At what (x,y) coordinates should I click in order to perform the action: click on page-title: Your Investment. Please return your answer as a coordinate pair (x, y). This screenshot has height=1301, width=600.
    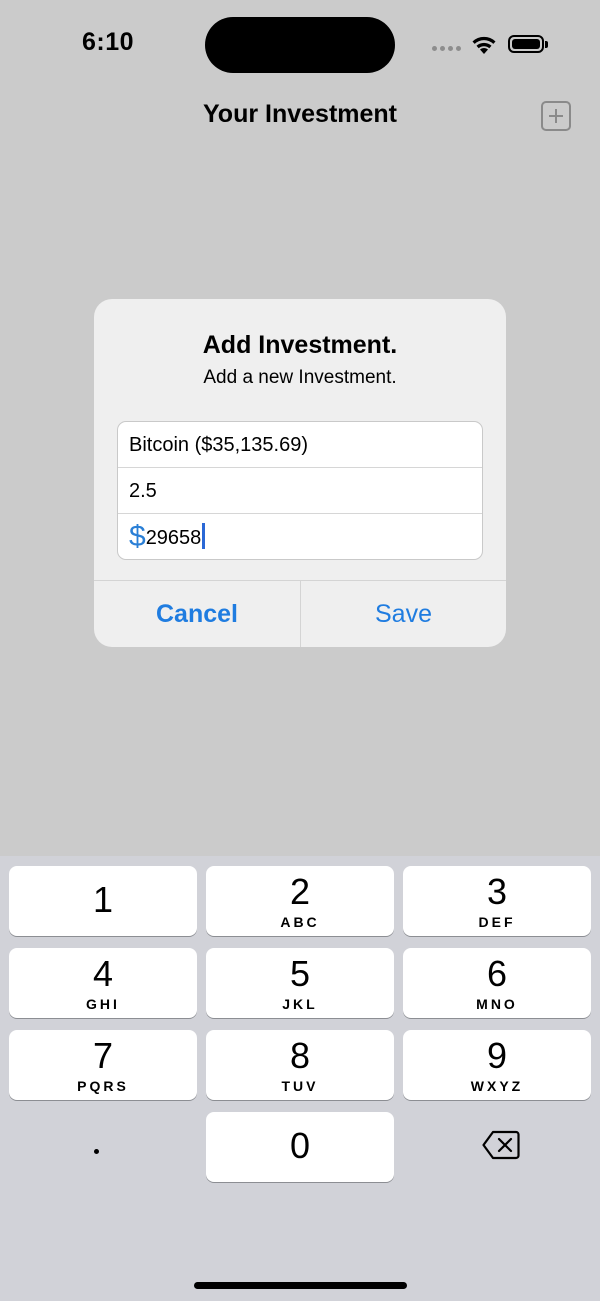
    Looking at the image, I should click on (300, 114).